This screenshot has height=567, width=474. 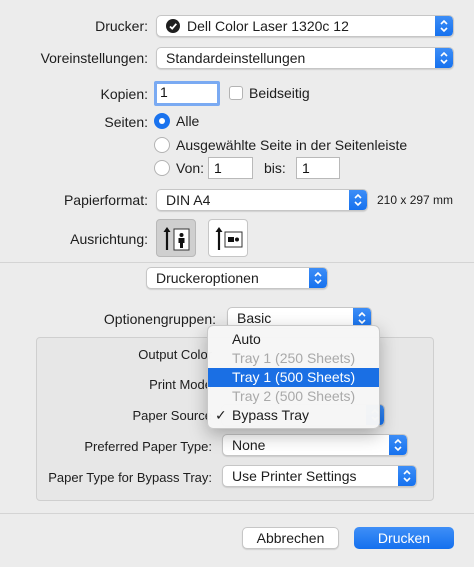 I want to click on pages-to-field: 1, so click(x=318, y=168).